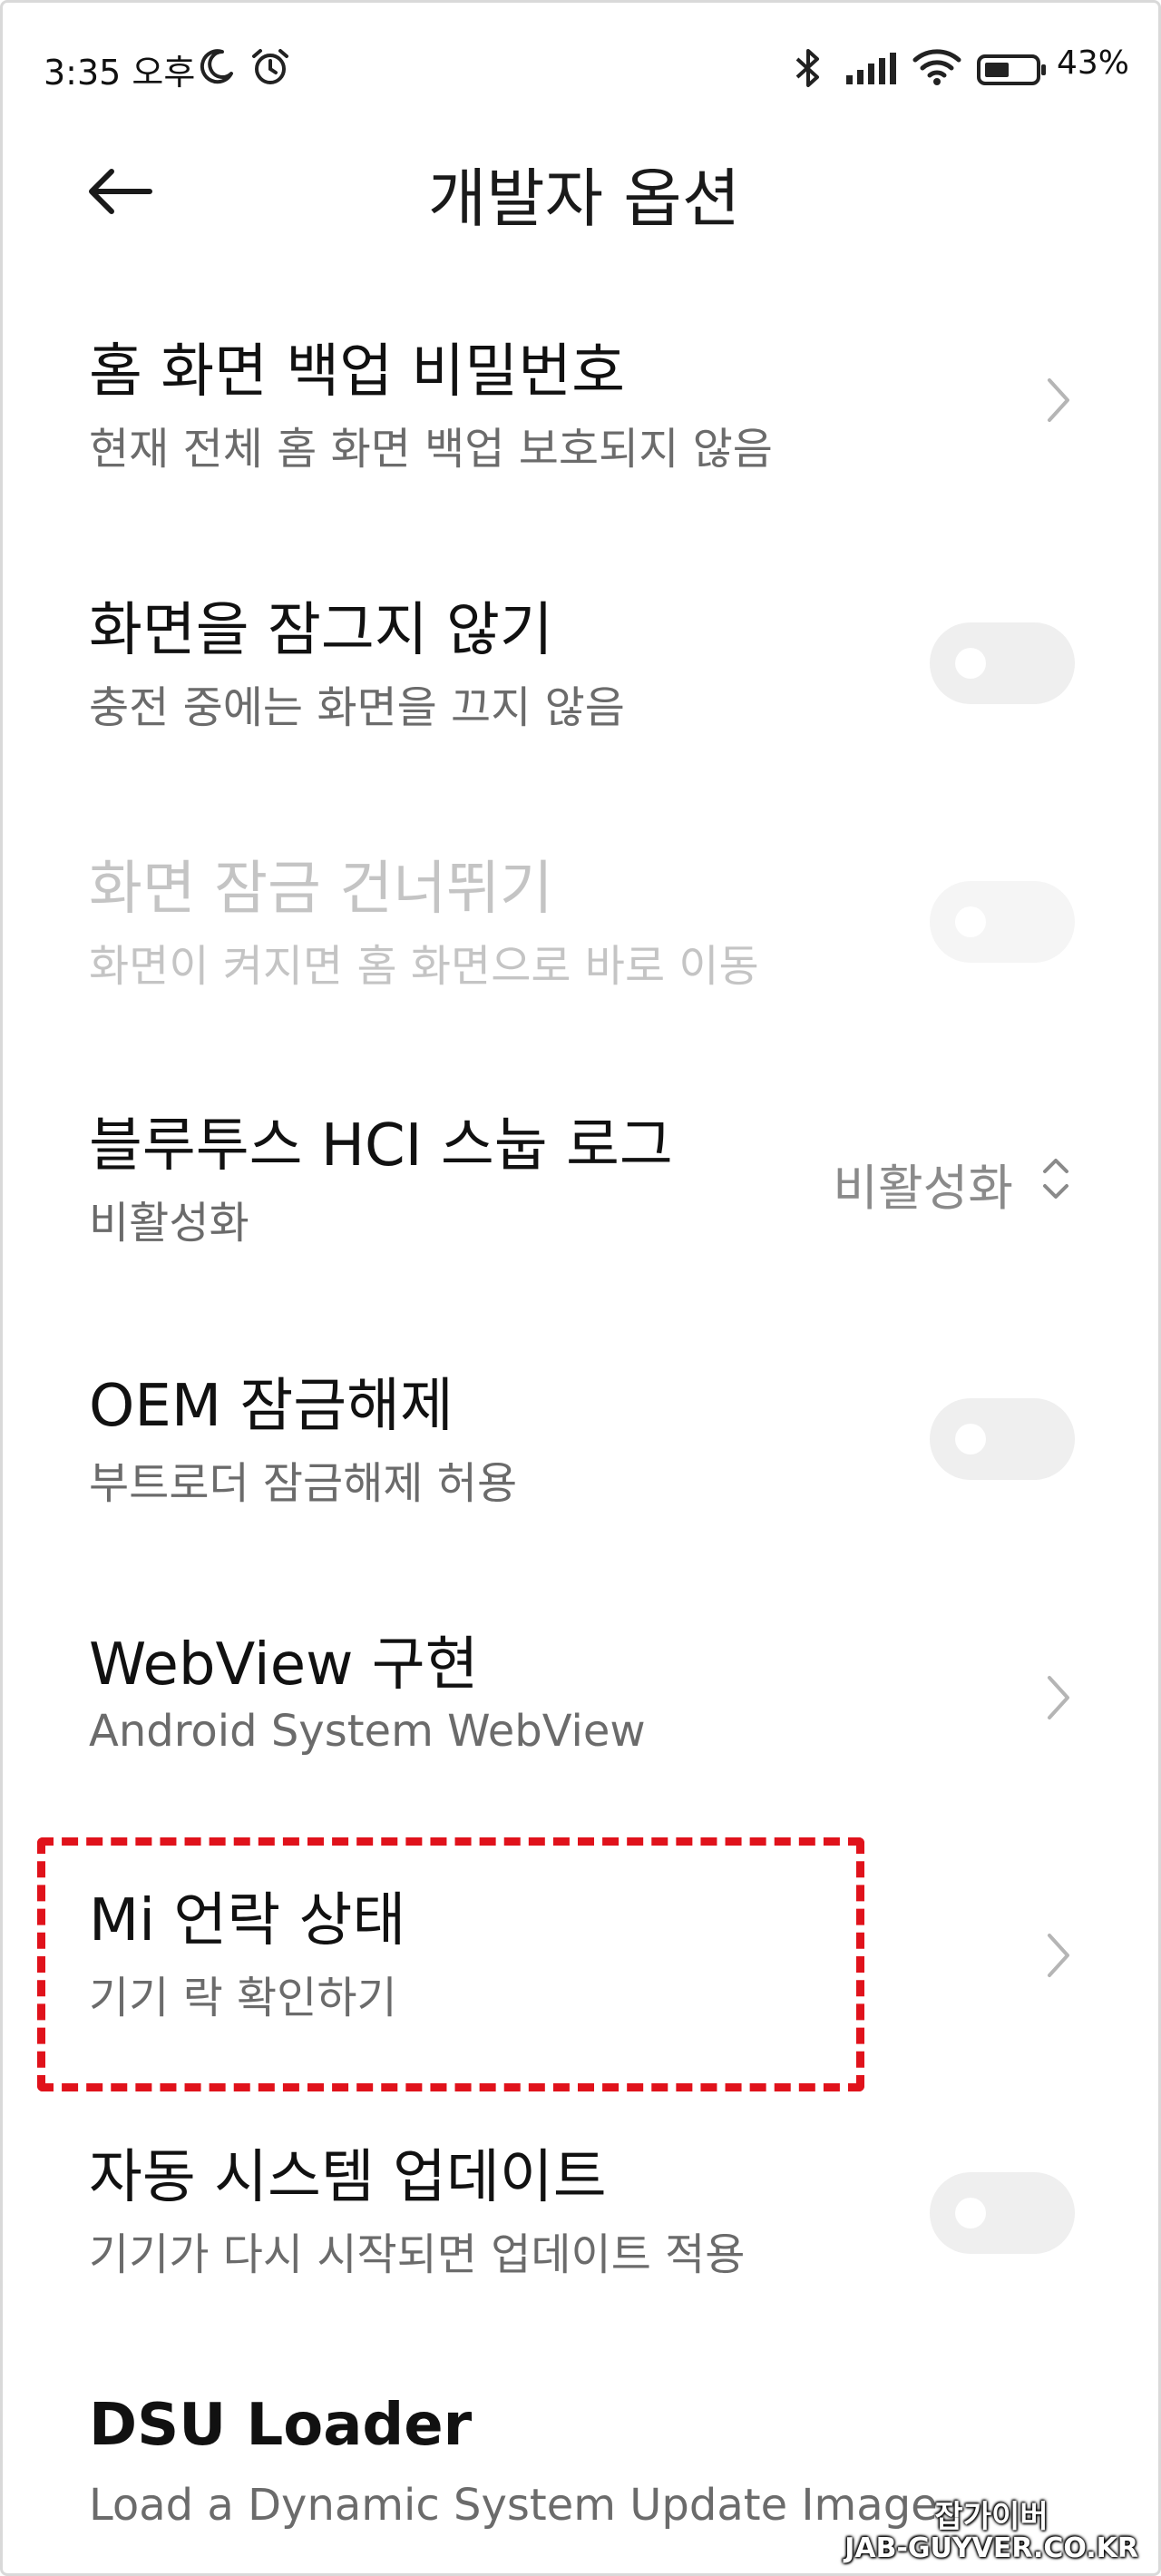  I want to click on row-subtitle: Load a Dynamic System Update Image, so click(513, 2505).